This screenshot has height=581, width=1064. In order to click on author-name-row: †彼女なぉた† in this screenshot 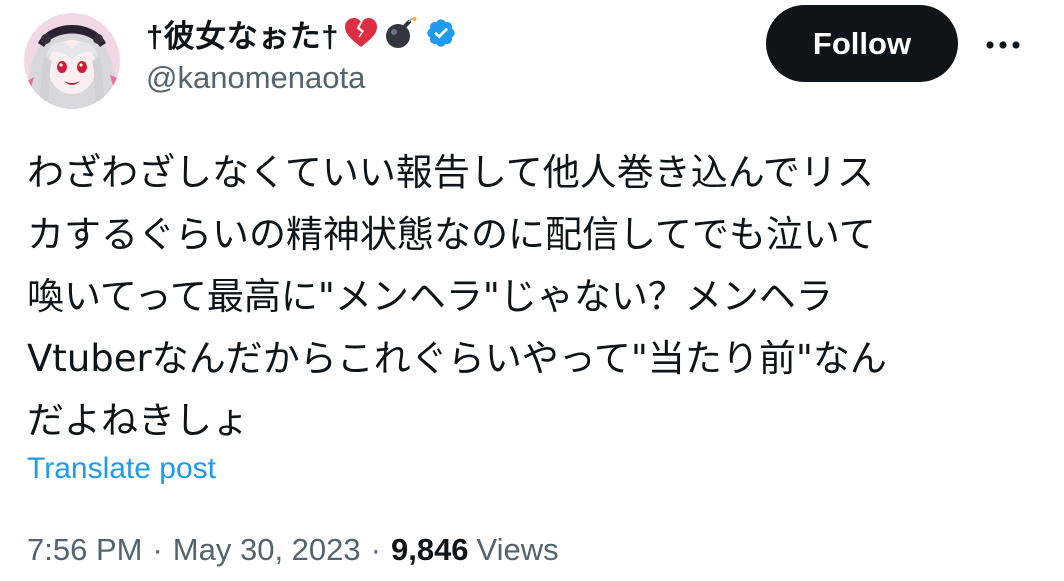, I will do `click(302, 33)`.